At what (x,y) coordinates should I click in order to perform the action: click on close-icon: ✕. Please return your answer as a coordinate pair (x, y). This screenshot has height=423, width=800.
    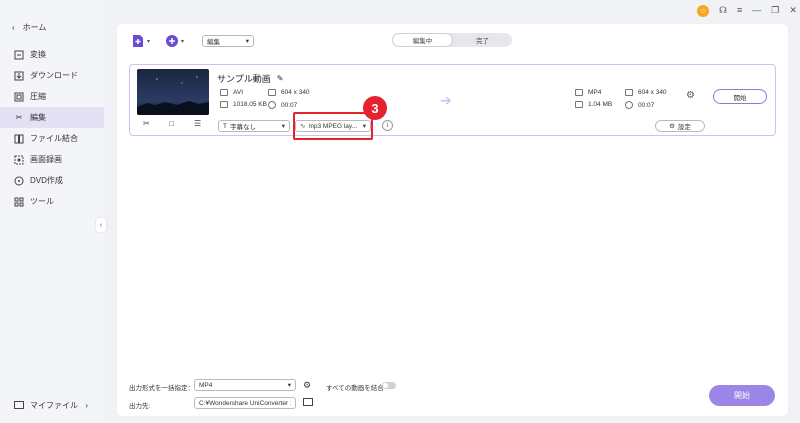
    Looking at the image, I should click on (793, 11).